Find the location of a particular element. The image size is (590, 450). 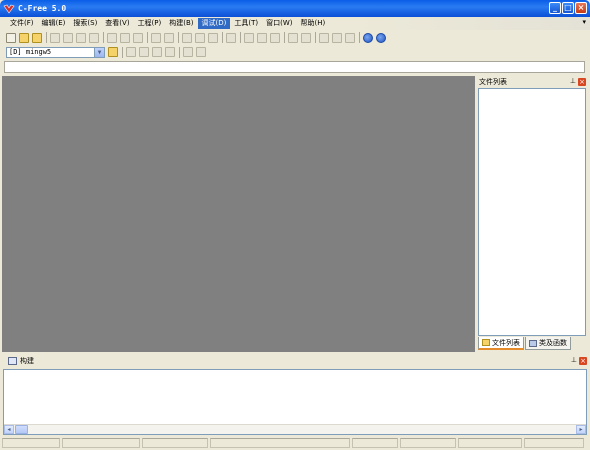

file-panel-tabs: 文件列表 类及函数 is located at coordinates (525, 344).